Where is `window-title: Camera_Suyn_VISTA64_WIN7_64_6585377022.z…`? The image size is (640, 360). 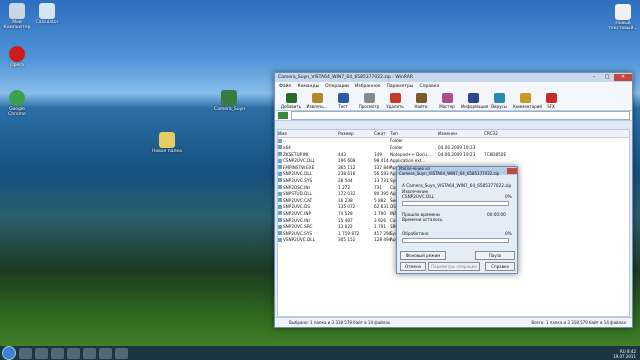 window-title: Camera_Suyn_VISTA64_WIN7_64_6585377022.z… is located at coordinates (345, 77).